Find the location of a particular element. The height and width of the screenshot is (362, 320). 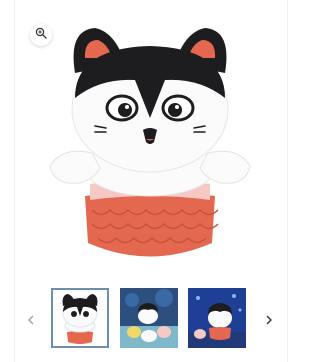

prev-arrow-button is located at coordinates (31, 321).